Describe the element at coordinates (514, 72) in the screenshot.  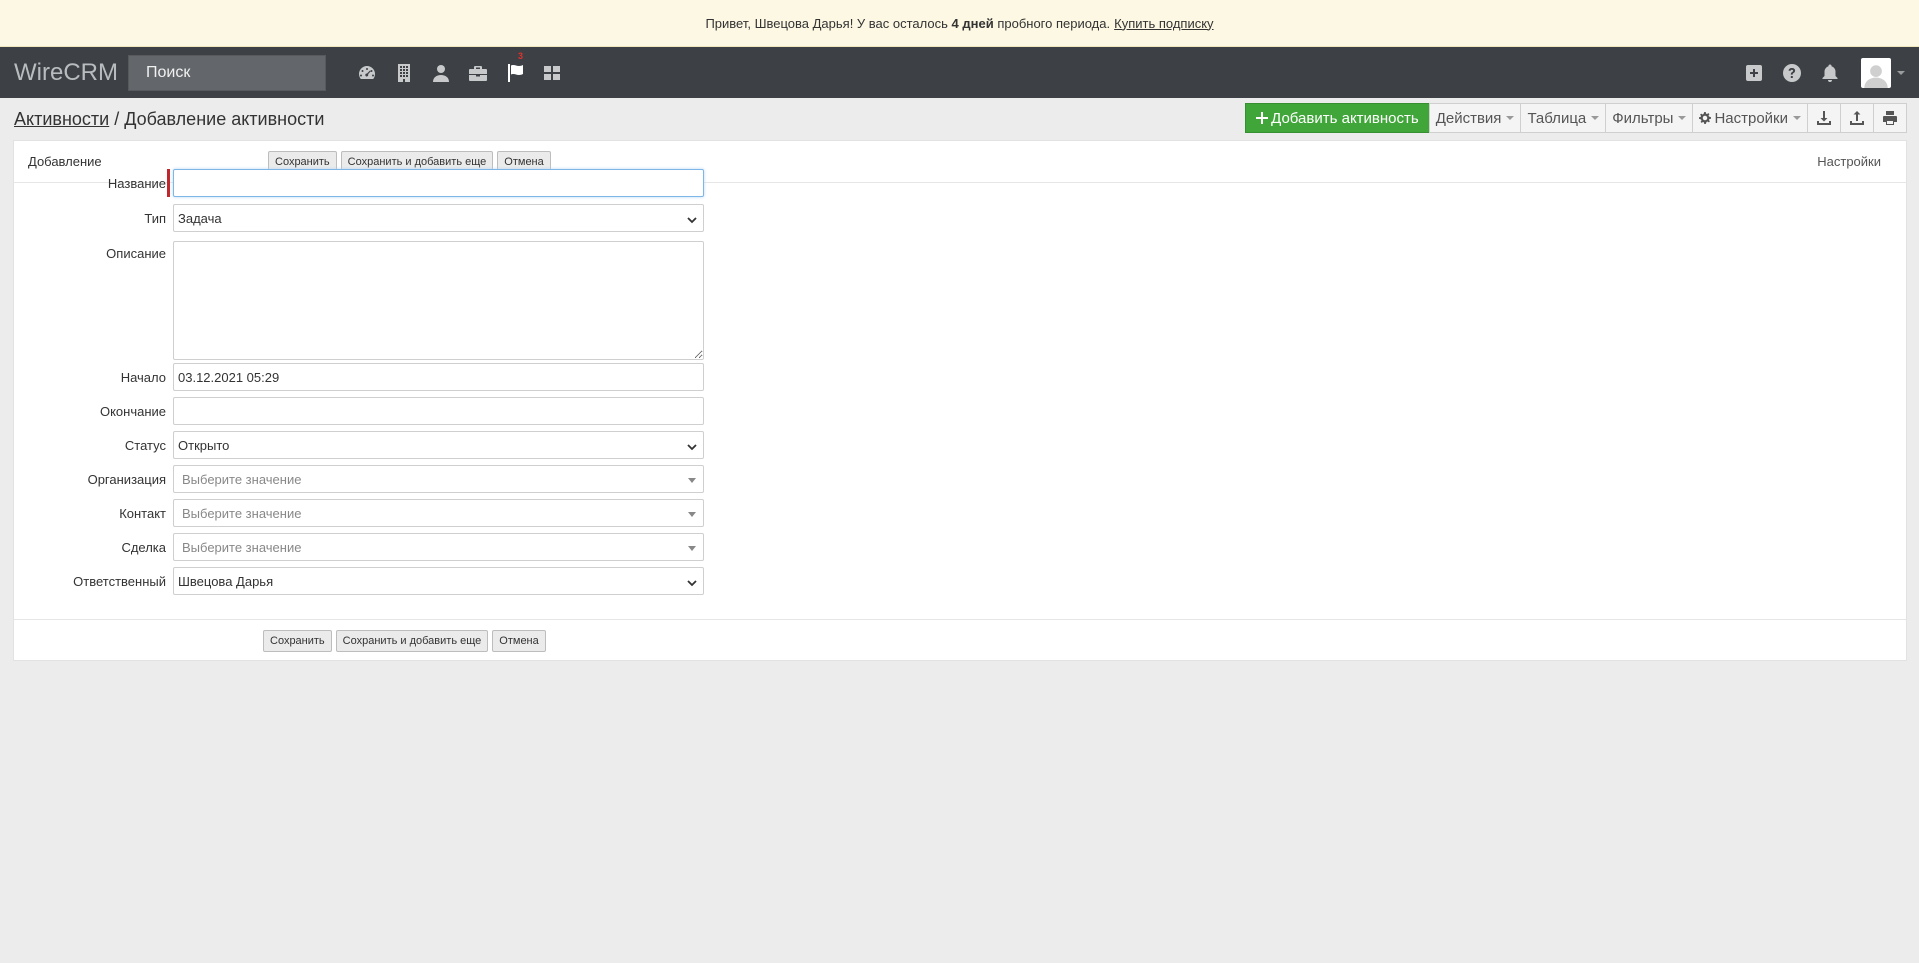
I see `flag-icon: 3` at that location.